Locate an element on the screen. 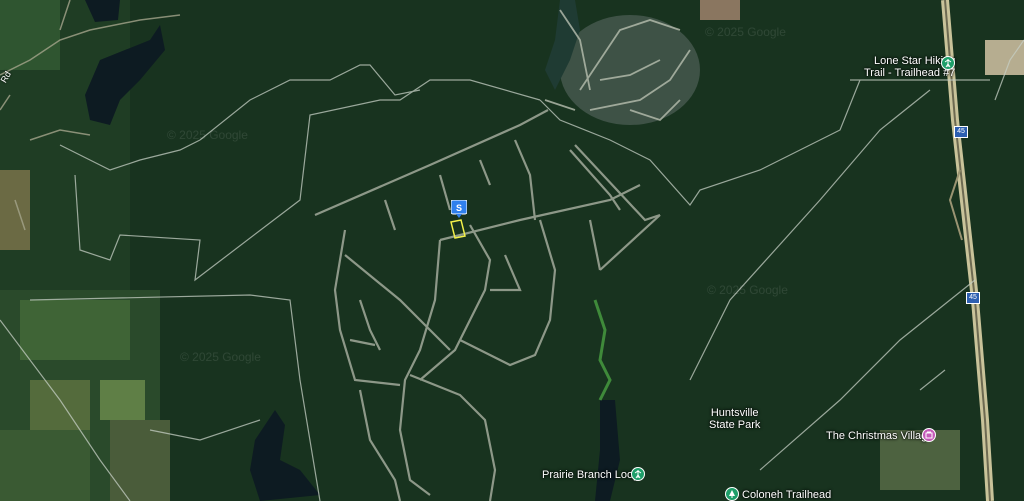 The image size is (1024, 501). map-pin-icon: S is located at coordinates (459, 208).